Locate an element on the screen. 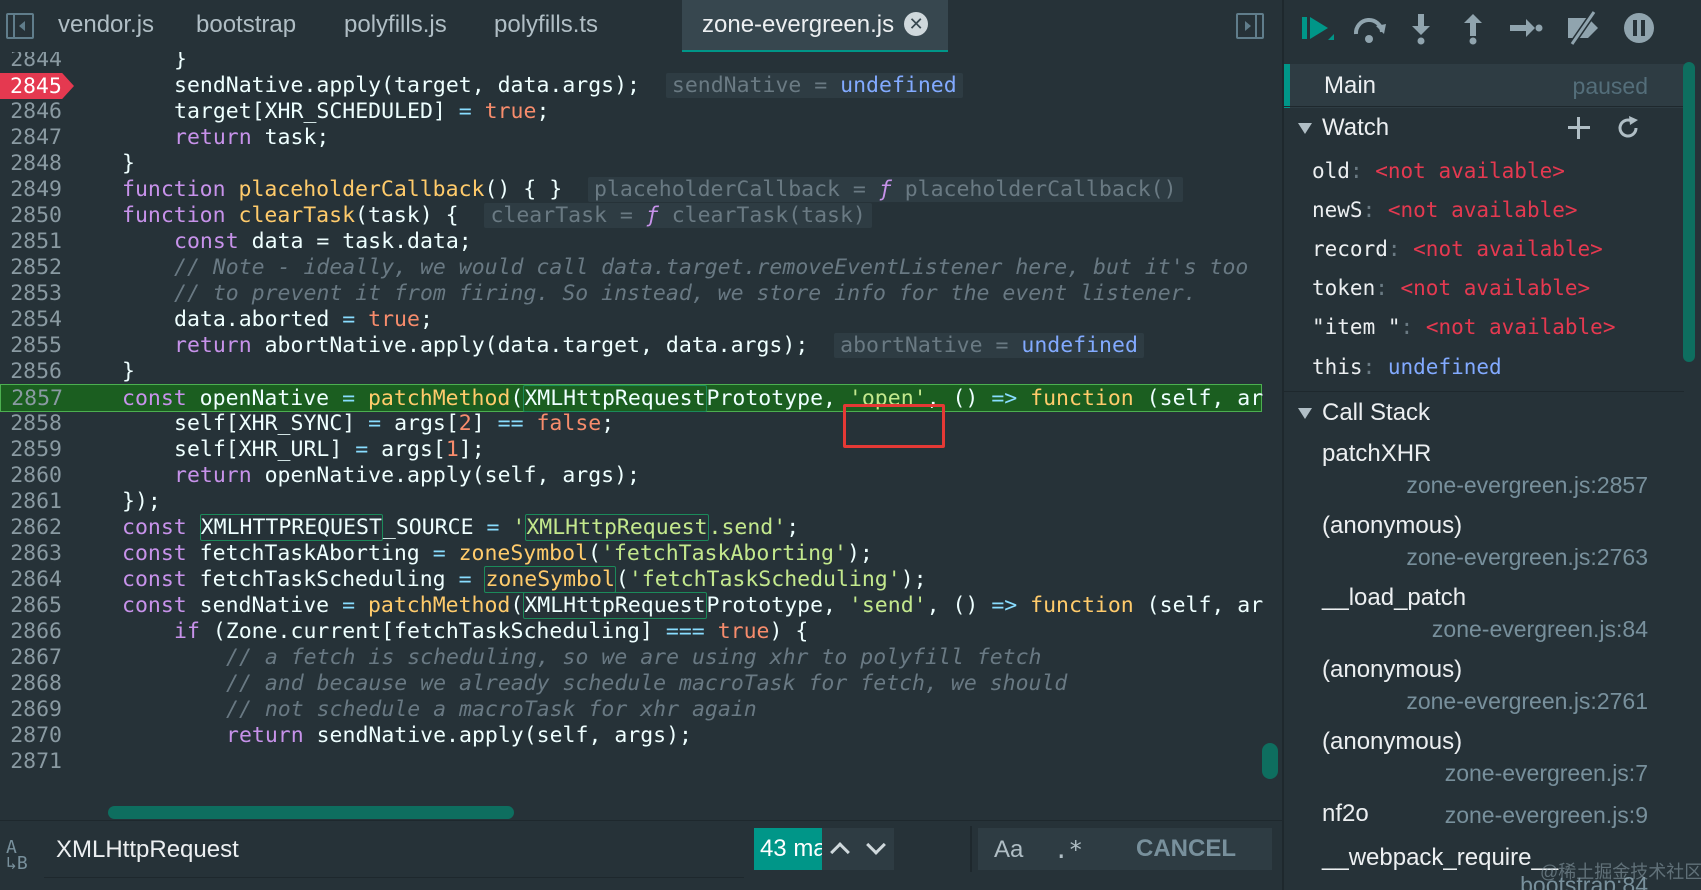 The width and height of the screenshot is (1701, 890). line-number: 2854 is located at coordinates (32, 320).